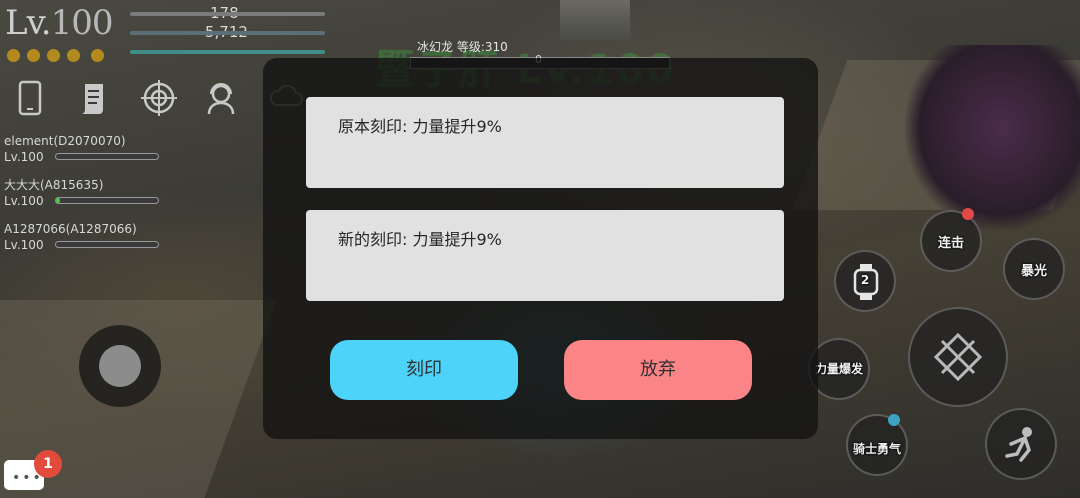 This screenshot has height=498, width=1080. What do you see at coordinates (94, 100) in the screenshot?
I see `scroll-icon` at bounding box center [94, 100].